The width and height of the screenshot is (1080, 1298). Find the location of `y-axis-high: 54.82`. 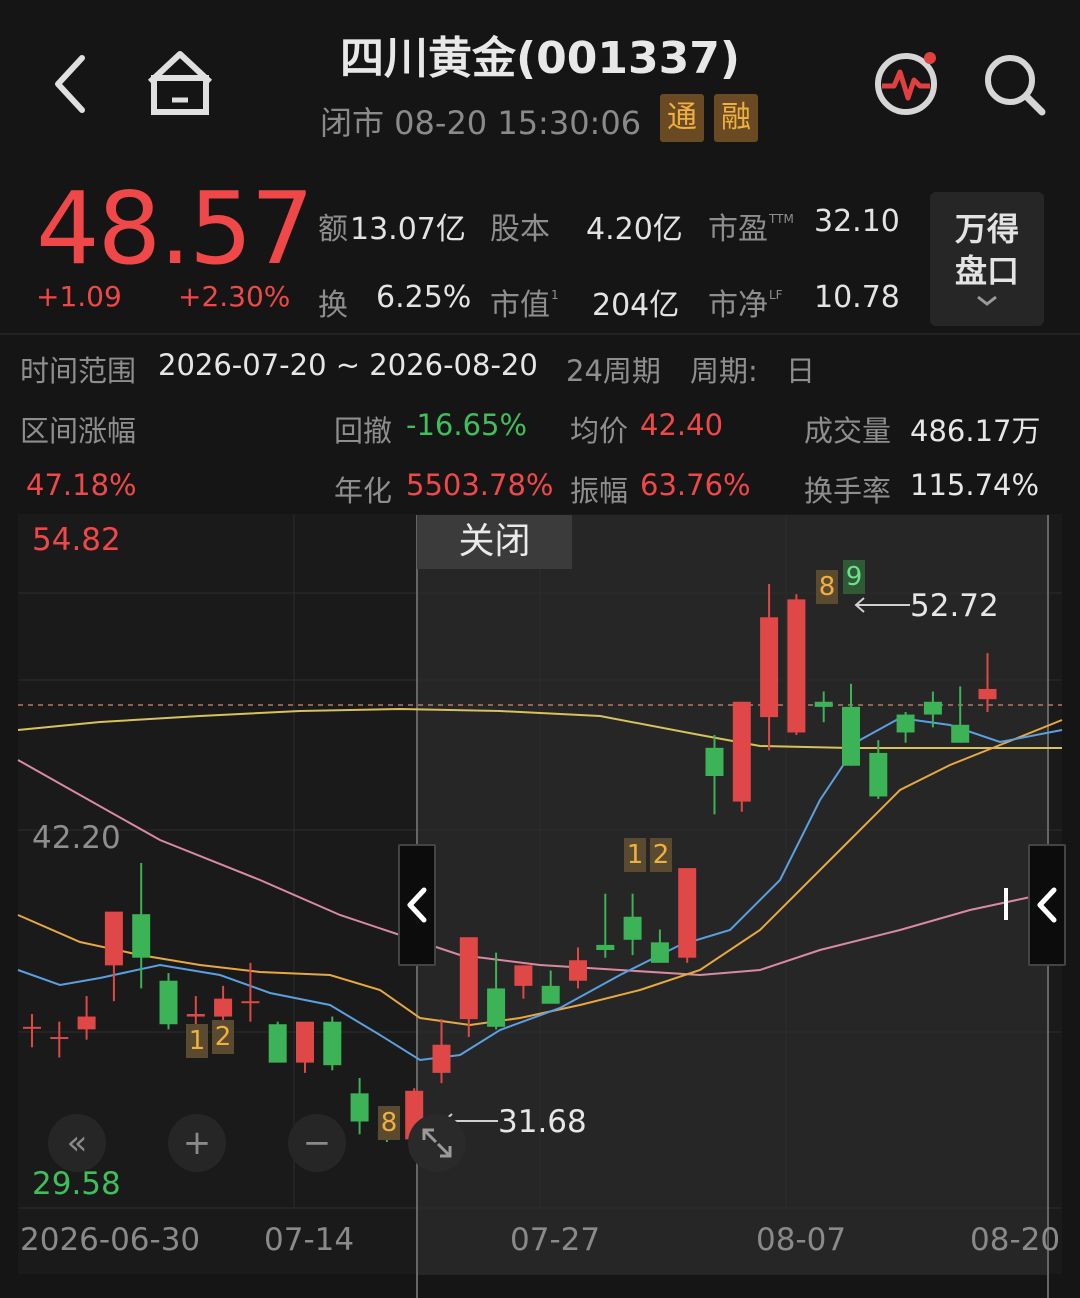

y-axis-high: 54.82 is located at coordinates (76, 540).